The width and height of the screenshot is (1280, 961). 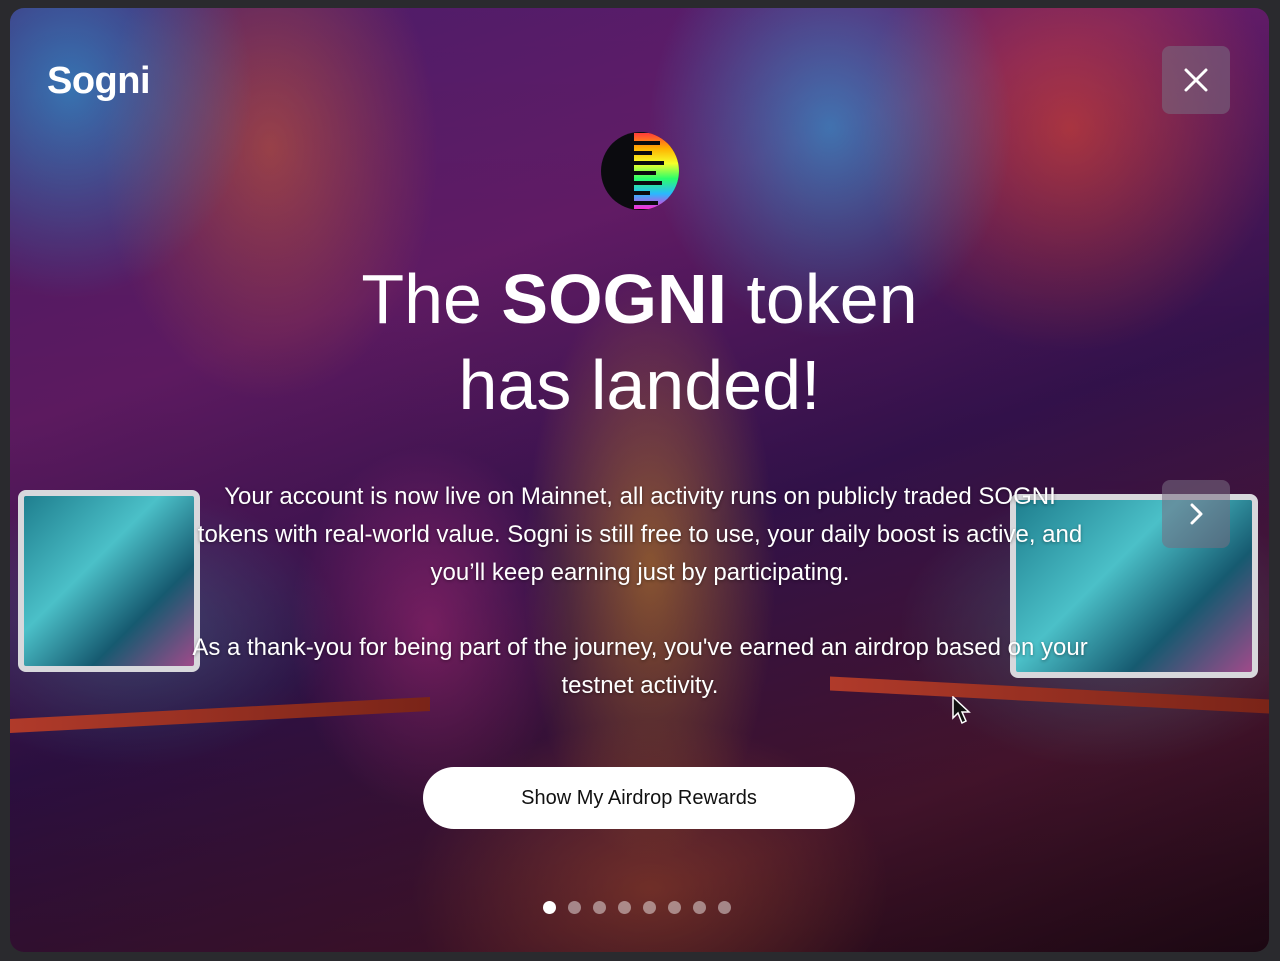 What do you see at coordinates (637, 907) in the screenshot?
I see `slide-pagination` at bounding box center [637, 907].